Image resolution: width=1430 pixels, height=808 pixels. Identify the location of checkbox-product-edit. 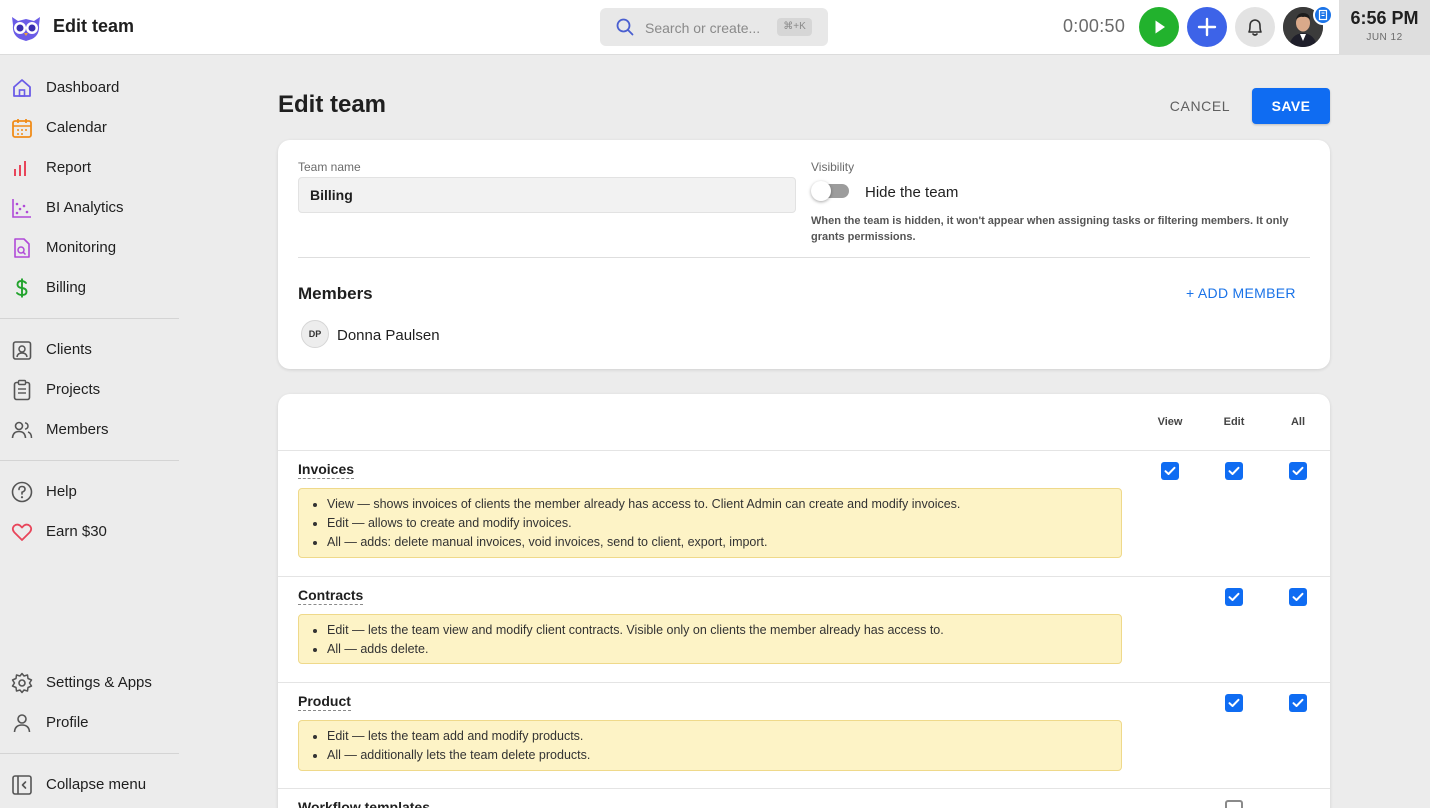
(1234, 703).